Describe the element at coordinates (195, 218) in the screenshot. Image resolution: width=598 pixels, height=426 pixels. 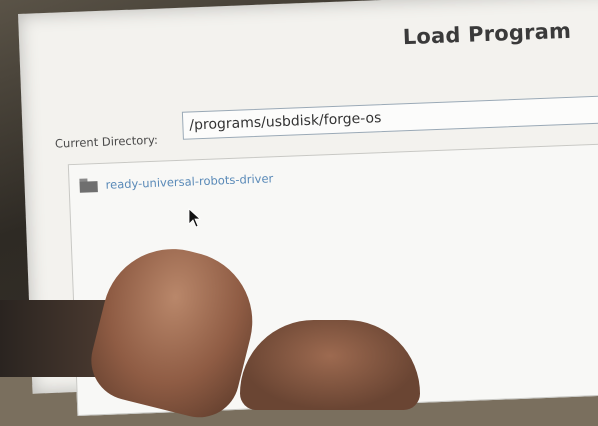
I see `mouse-pointer-icon` at that location.